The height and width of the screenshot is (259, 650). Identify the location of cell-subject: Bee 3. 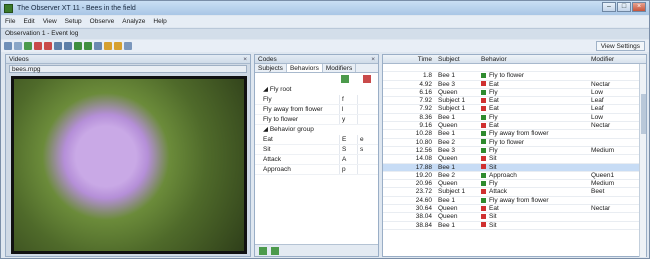
(446, 150).